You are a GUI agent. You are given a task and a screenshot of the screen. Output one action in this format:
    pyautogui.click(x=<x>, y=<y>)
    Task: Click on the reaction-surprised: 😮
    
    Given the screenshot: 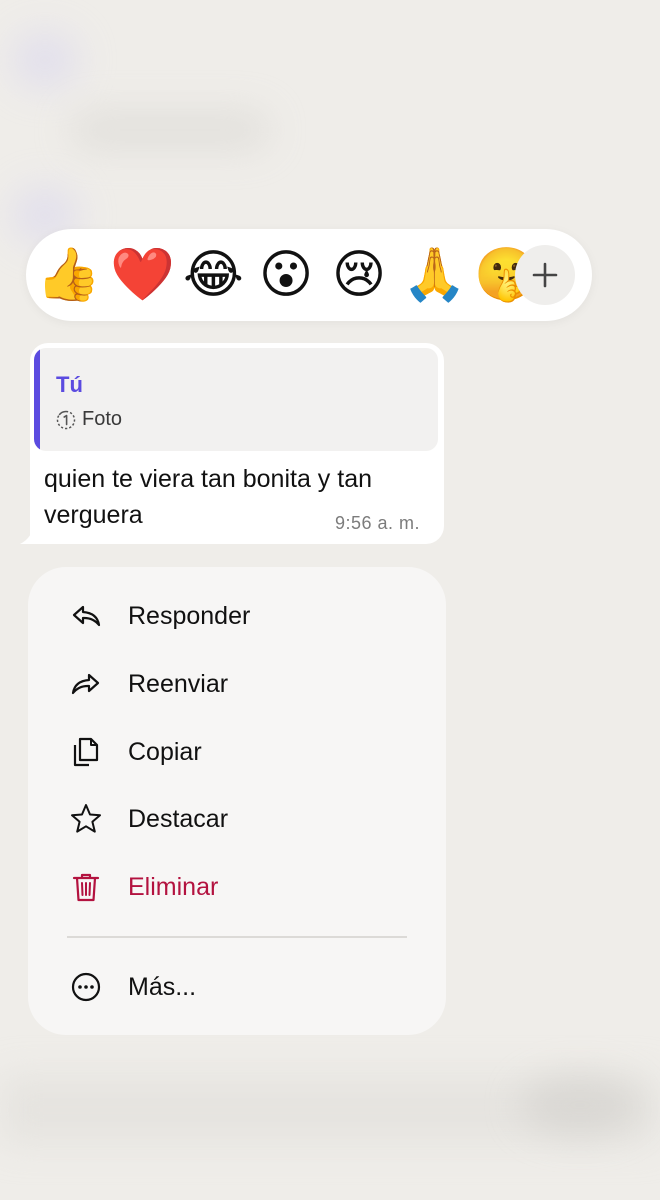 What is the action you would take?
    pyautogui.click(x=286, y=275)
    